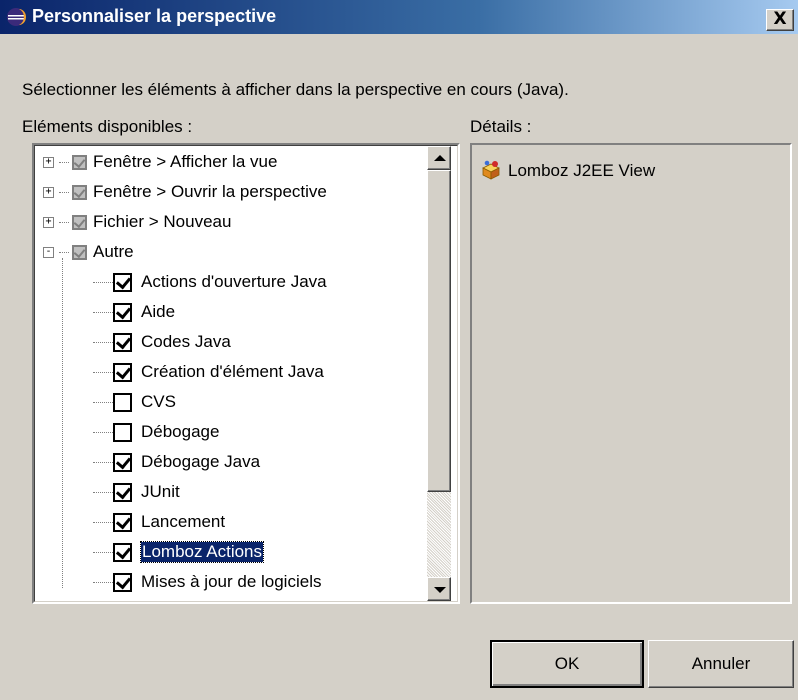  What do you see at coordinates (491, 170) in the screenshot?
I see `lomboz-view-icon` at bounding box center [491, 170].